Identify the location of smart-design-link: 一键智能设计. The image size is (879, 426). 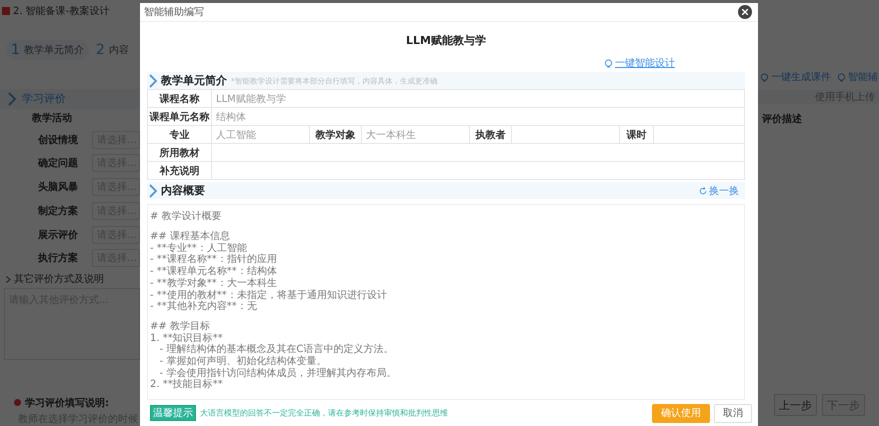
(639, 63).